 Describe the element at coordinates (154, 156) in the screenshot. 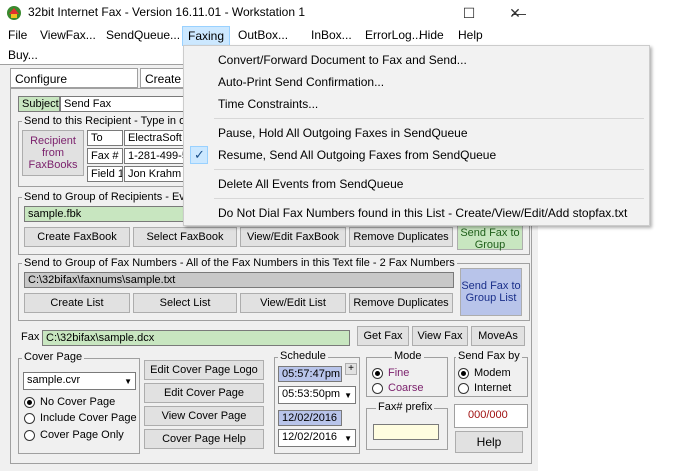

I see `fax-number-input: 1-281-499-5` at that location.